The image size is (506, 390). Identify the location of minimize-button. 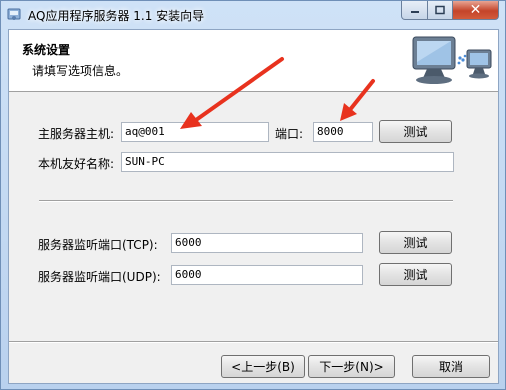
(414, 10).